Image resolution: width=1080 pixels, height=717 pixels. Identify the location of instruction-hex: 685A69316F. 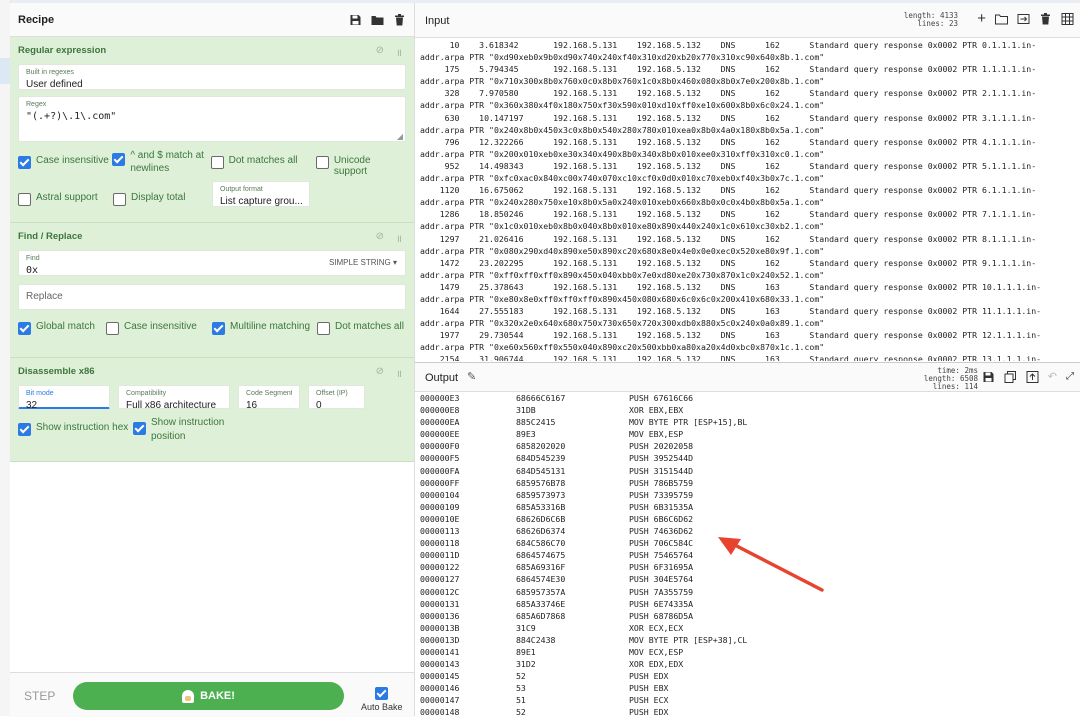
(541, 567).